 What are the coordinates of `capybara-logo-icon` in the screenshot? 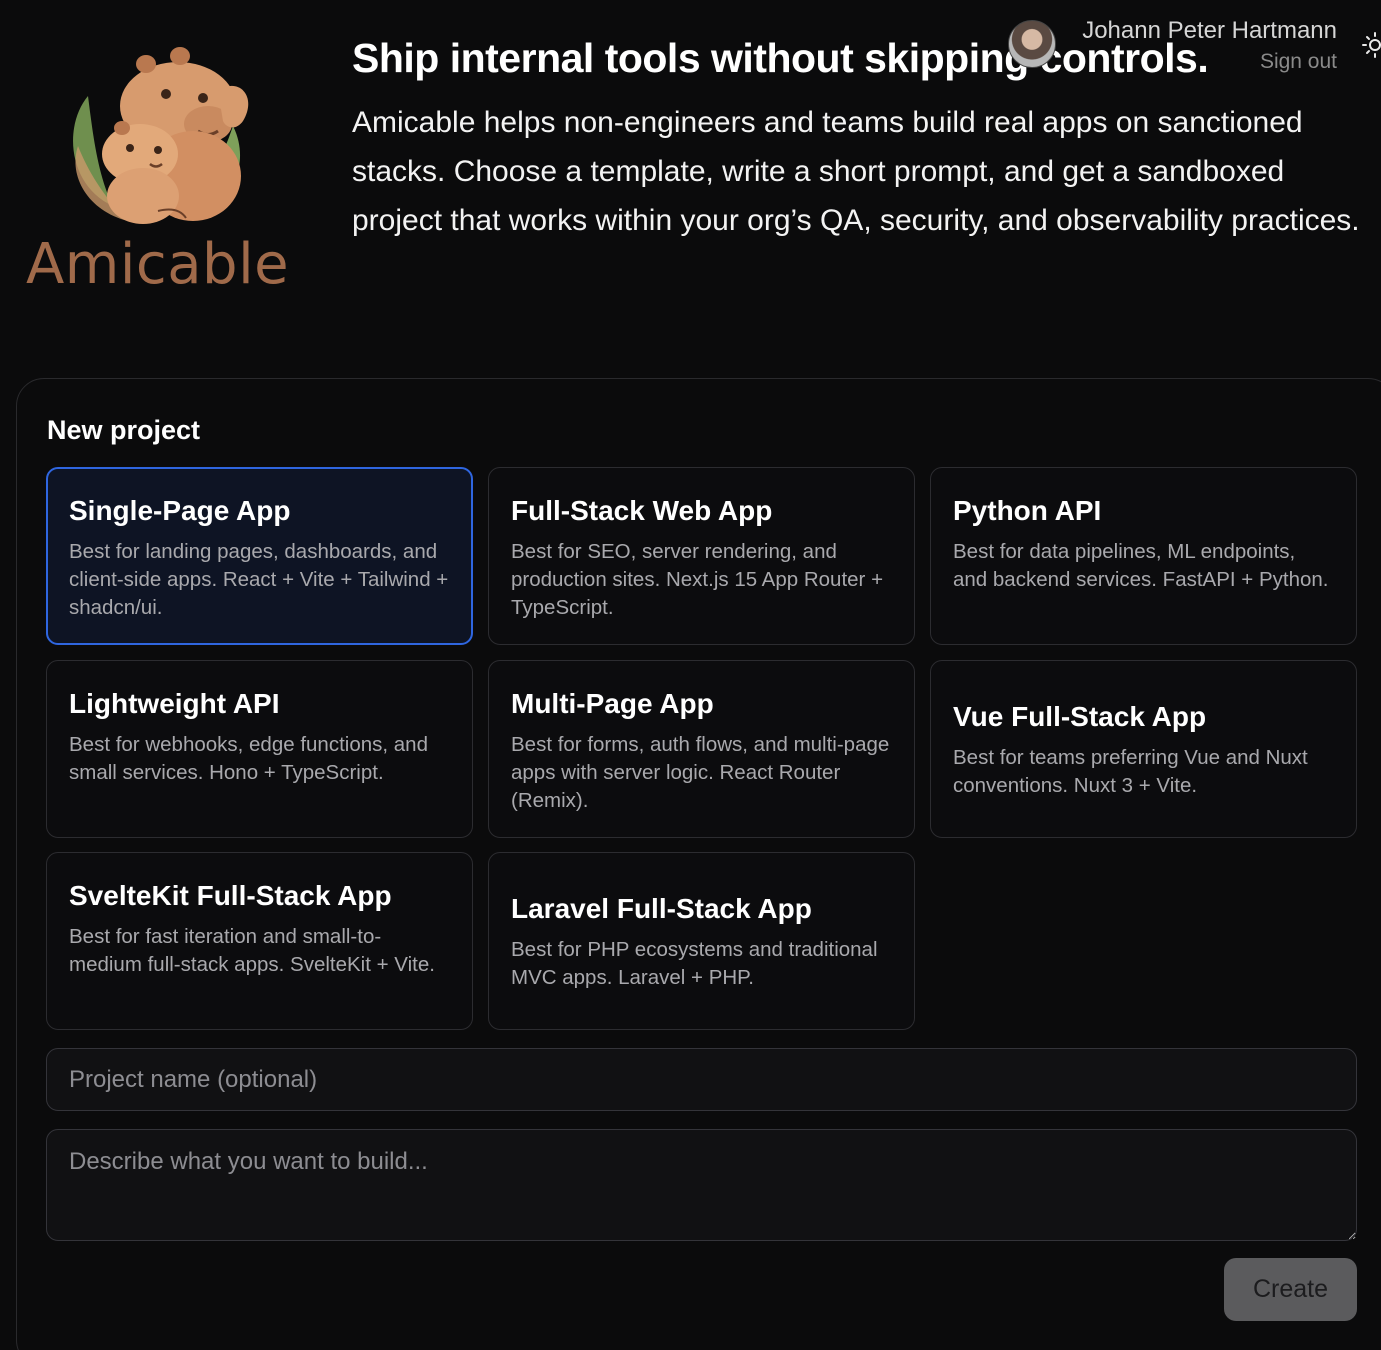 It's located at (161, 135).